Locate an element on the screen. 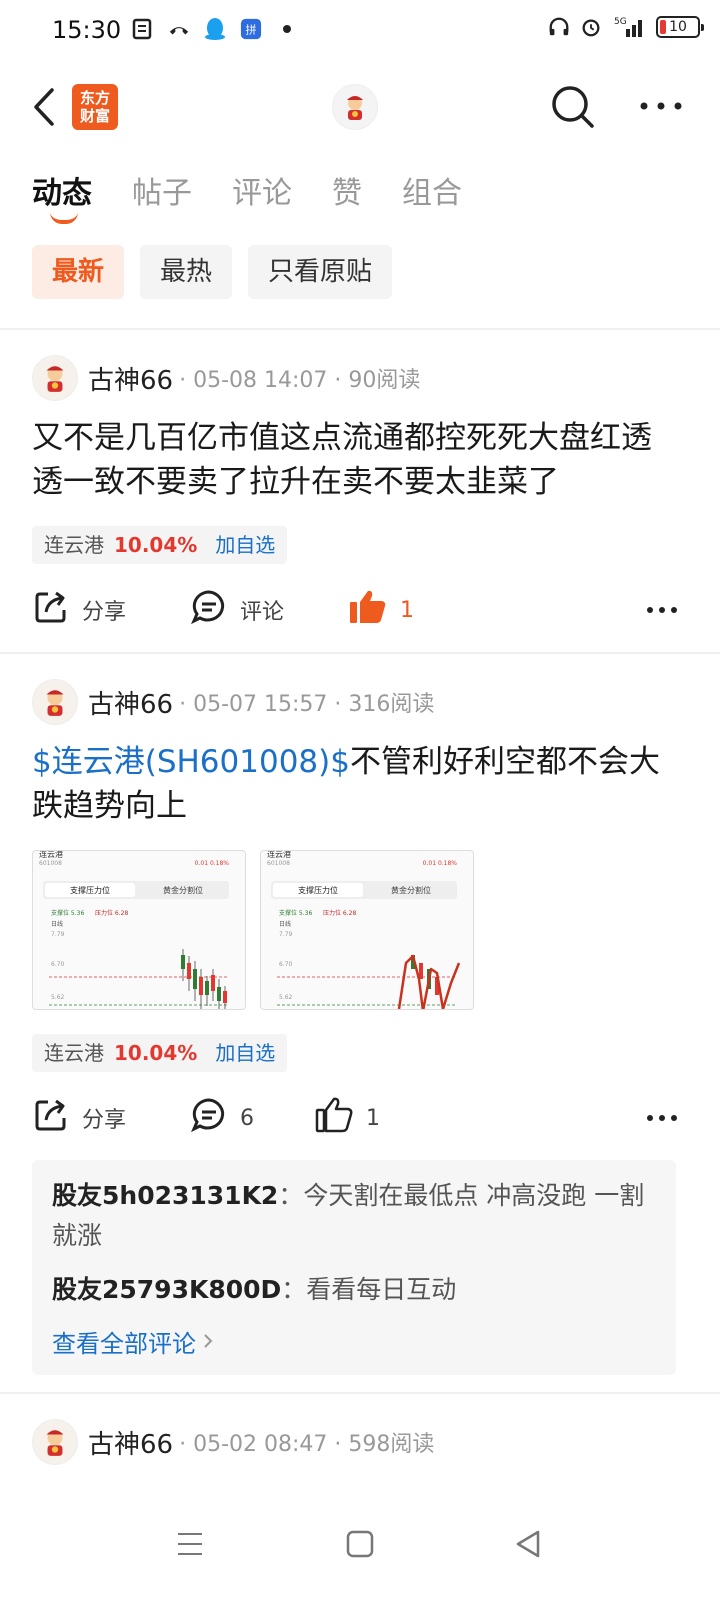 This screenshot has height=1600, width=720. search-button is located at coordinates (573, 107).